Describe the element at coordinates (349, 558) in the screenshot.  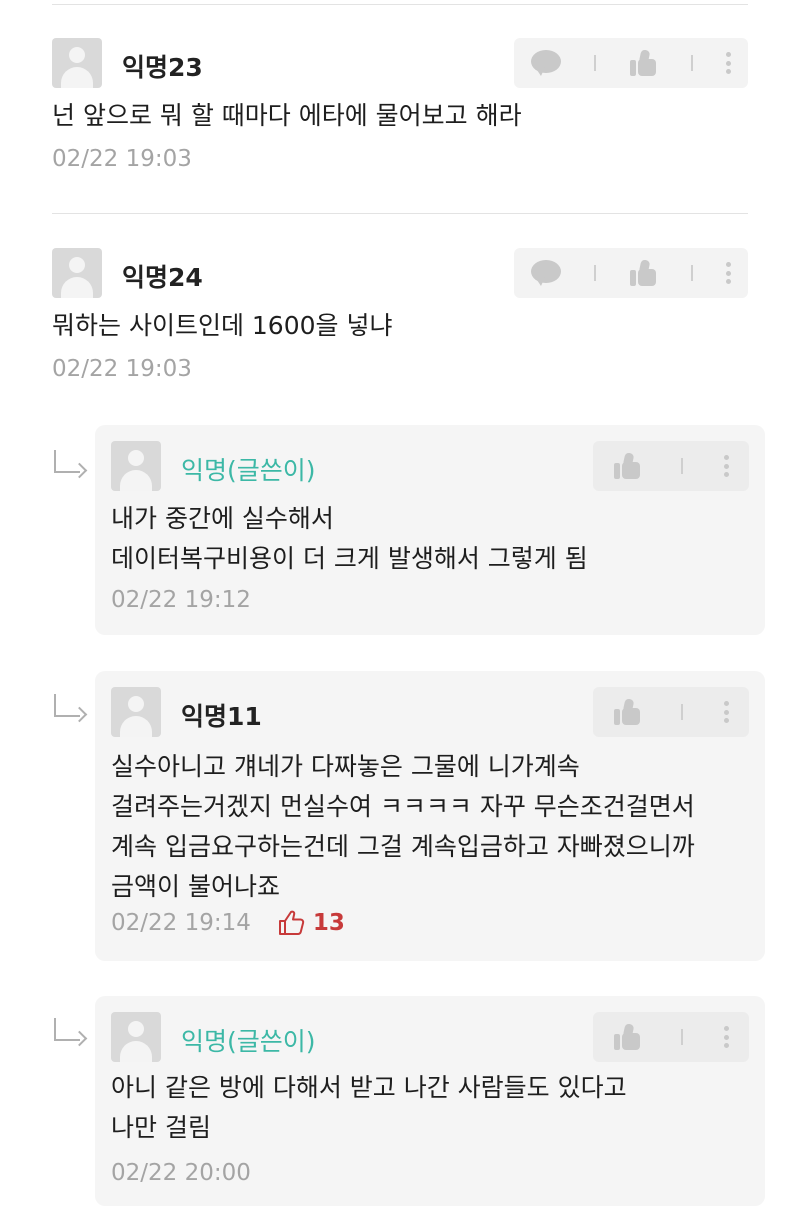
I see `reply-text-line: 데이터복구비용이 더 크게 발생해서 그렇게 됨` at that location.